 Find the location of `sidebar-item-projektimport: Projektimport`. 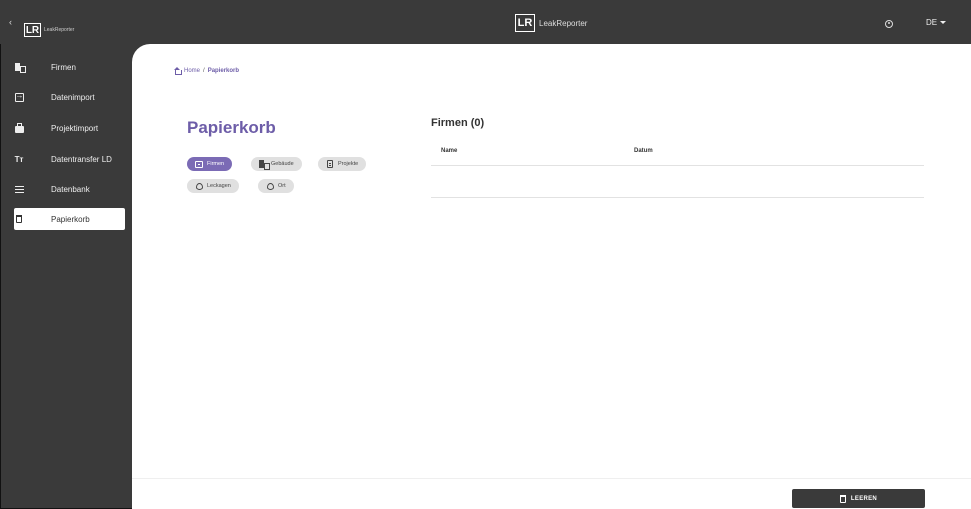

sidebar-item-projektimport: Projektimport is located at coordinates (69, 128).